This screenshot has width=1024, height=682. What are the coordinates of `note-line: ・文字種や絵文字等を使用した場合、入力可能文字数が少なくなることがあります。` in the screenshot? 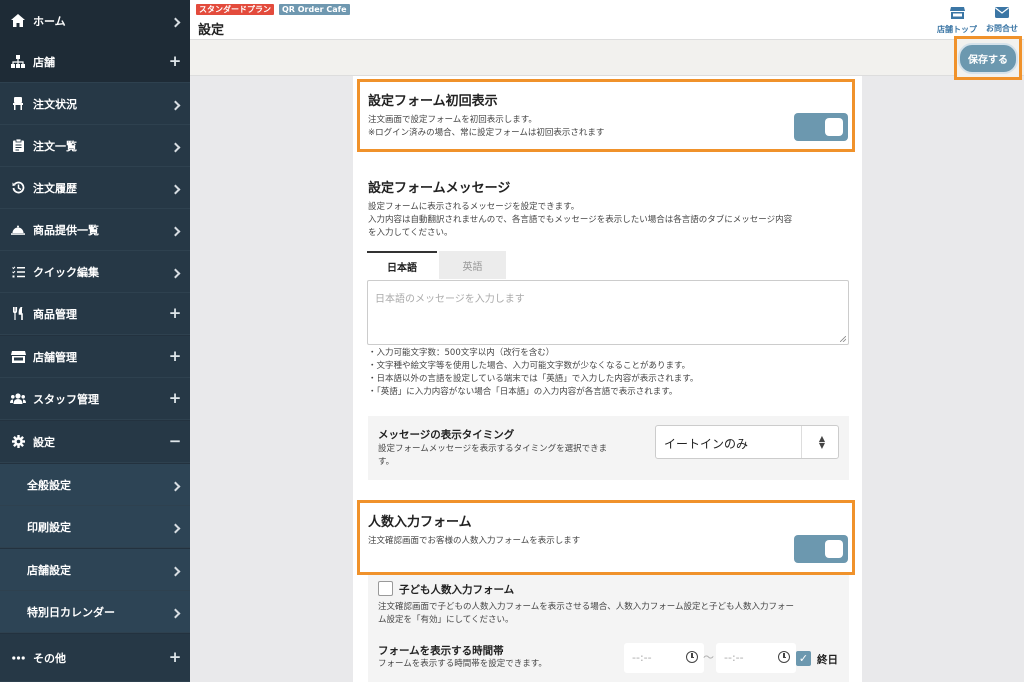 It's located at (529, 366).